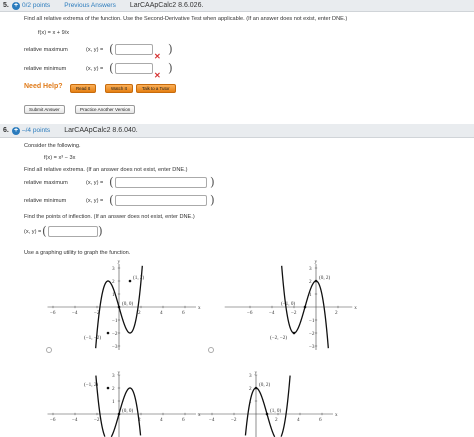  Describe the element at coordinates (161, 182) in the screenshot. I see `q6-relmax-input` at that location.